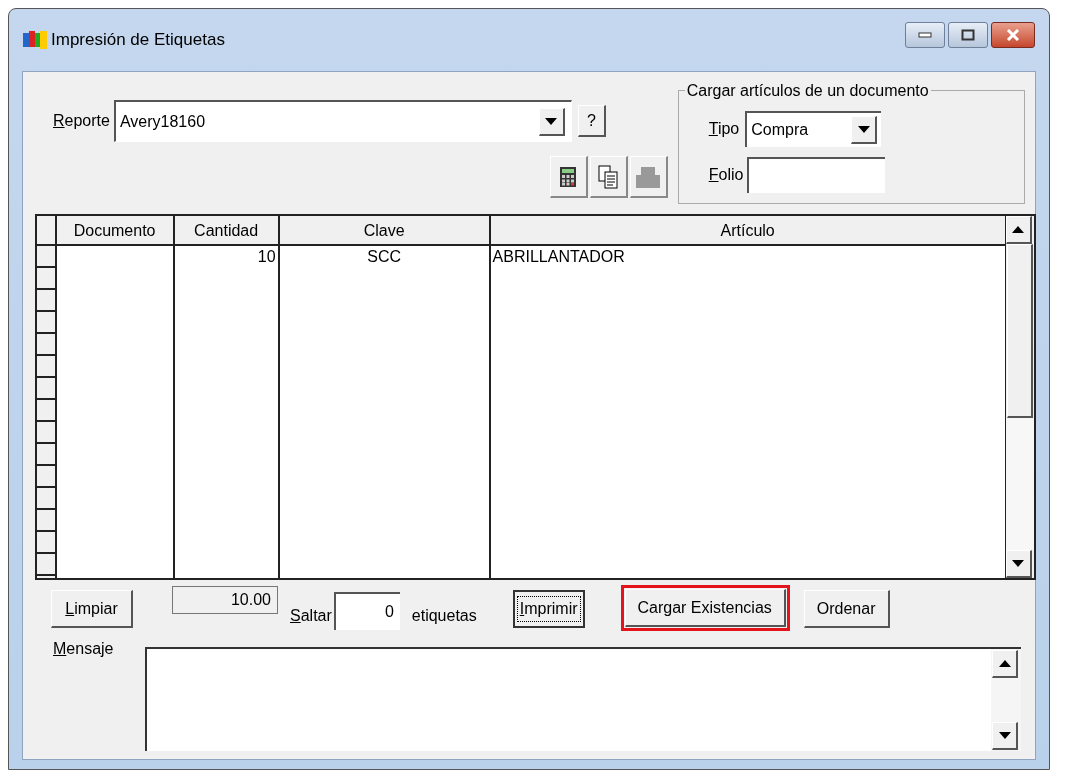  I want to click on table-cell-text: SCC, so click(384, 257).